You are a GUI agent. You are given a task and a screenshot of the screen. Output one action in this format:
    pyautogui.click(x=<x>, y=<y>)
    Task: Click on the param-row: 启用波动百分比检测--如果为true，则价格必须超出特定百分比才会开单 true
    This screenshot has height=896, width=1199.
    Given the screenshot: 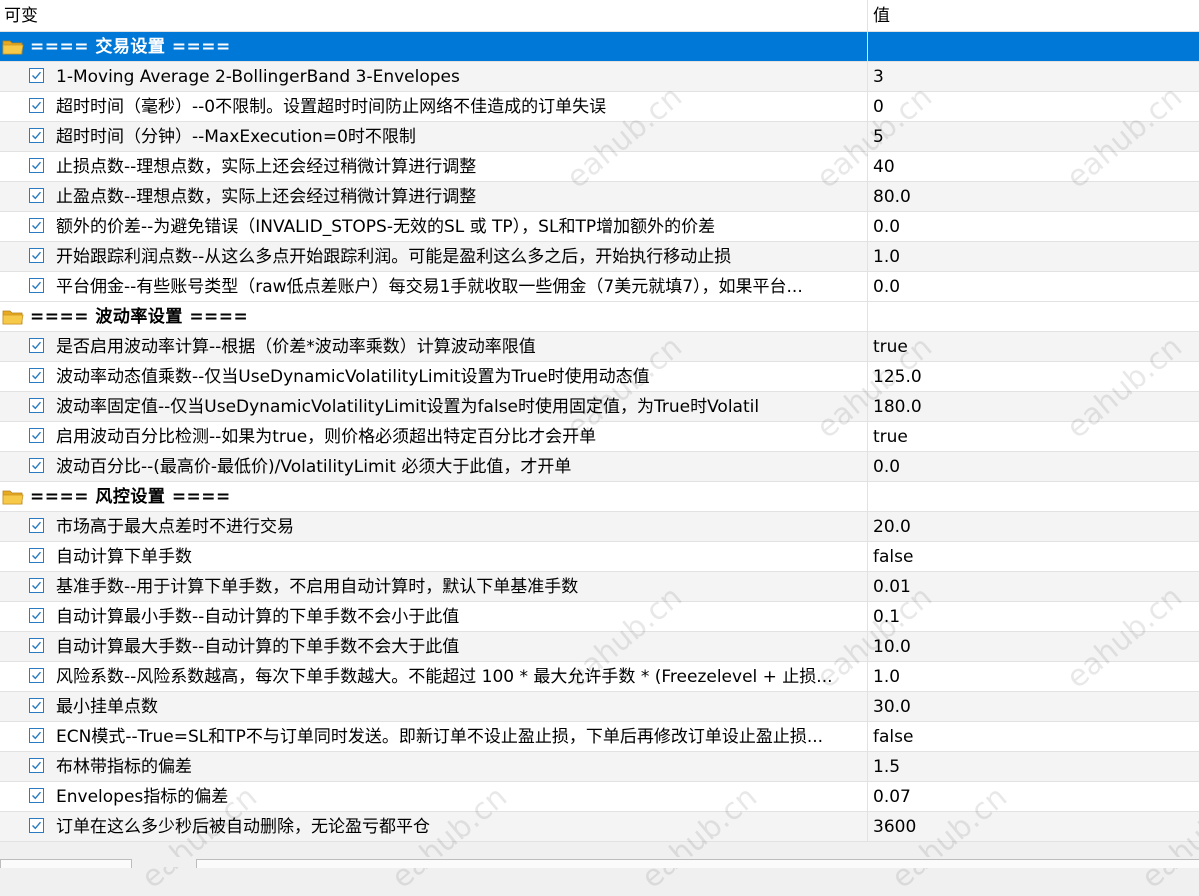 What is the action you would take?
    pyautogui.click(x=599, y=437)
    